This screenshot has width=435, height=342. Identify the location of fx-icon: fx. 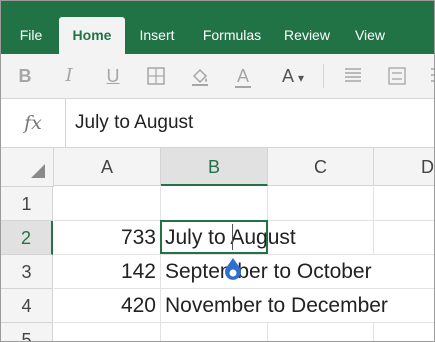
(33, 123).